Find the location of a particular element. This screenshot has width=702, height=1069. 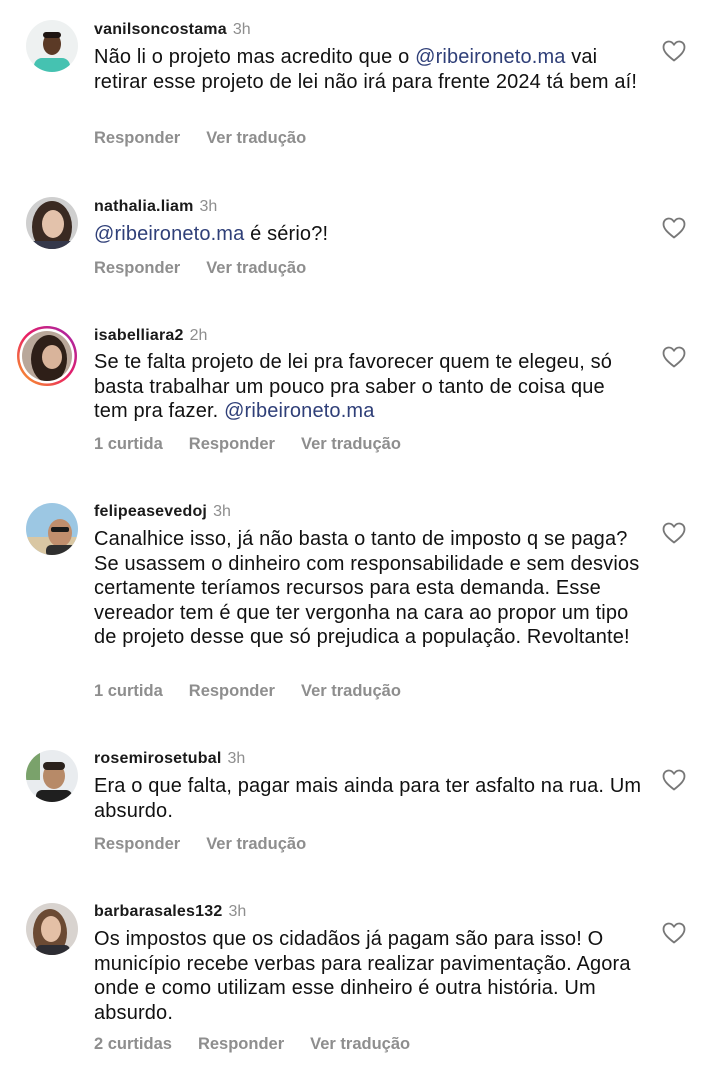

comment-header: nathalia.liam 3h is located at coordinates (155, 207).